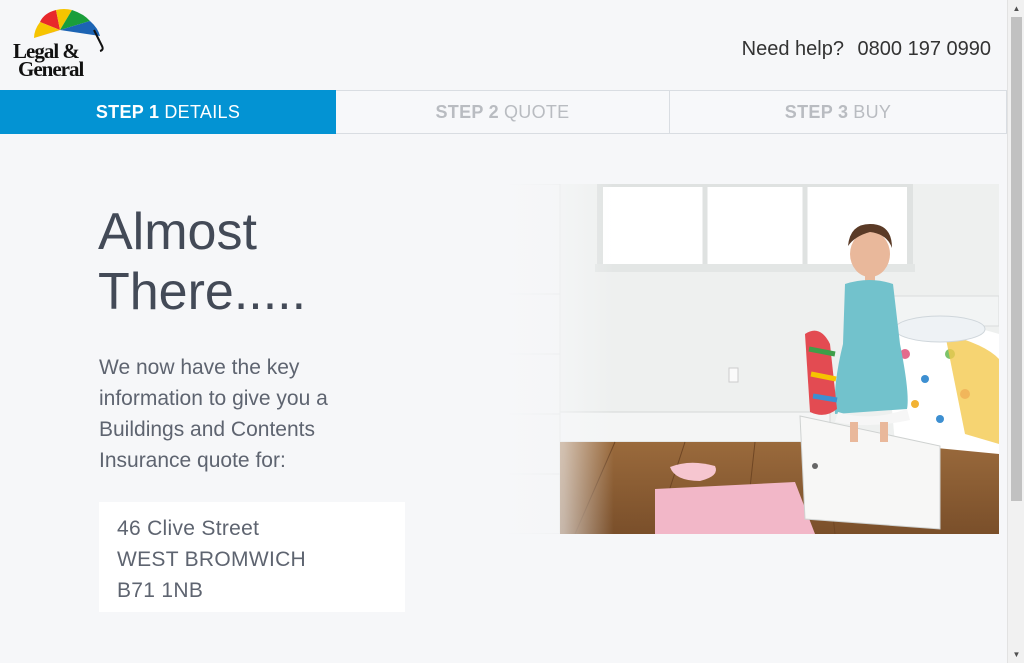 Image resolution: width=1024 pixels, height=663 pixels. I want to click on scroll-up-arrow-icon: ▲, so click(1016, 8).